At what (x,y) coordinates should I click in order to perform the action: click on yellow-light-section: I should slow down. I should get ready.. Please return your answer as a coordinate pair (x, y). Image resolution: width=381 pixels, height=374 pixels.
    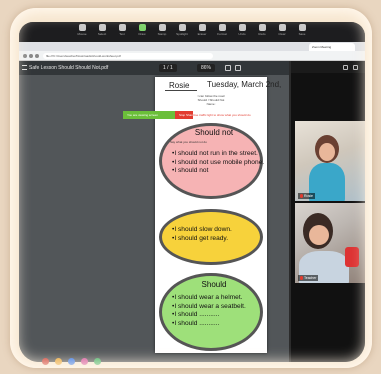
    Looking at the image, I should click on (211, 237).